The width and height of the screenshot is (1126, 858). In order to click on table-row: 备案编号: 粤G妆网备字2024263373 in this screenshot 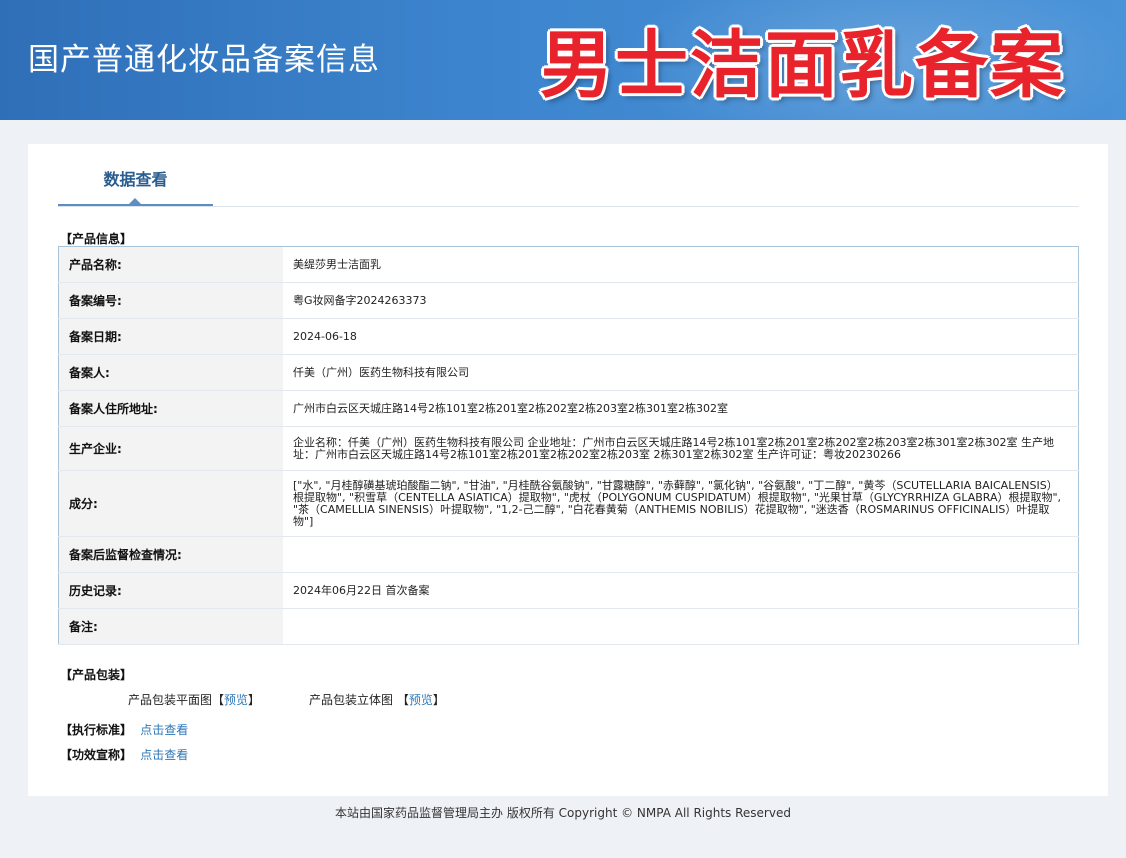, I will do `click(568, 300)`.